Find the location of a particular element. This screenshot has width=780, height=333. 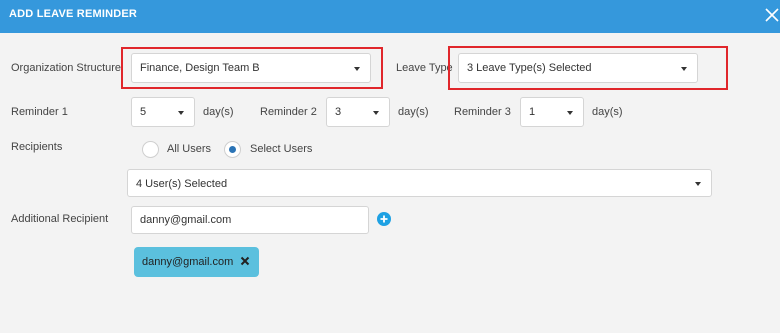

reminder-1-value: 5 is located at coordinates (143, 112).